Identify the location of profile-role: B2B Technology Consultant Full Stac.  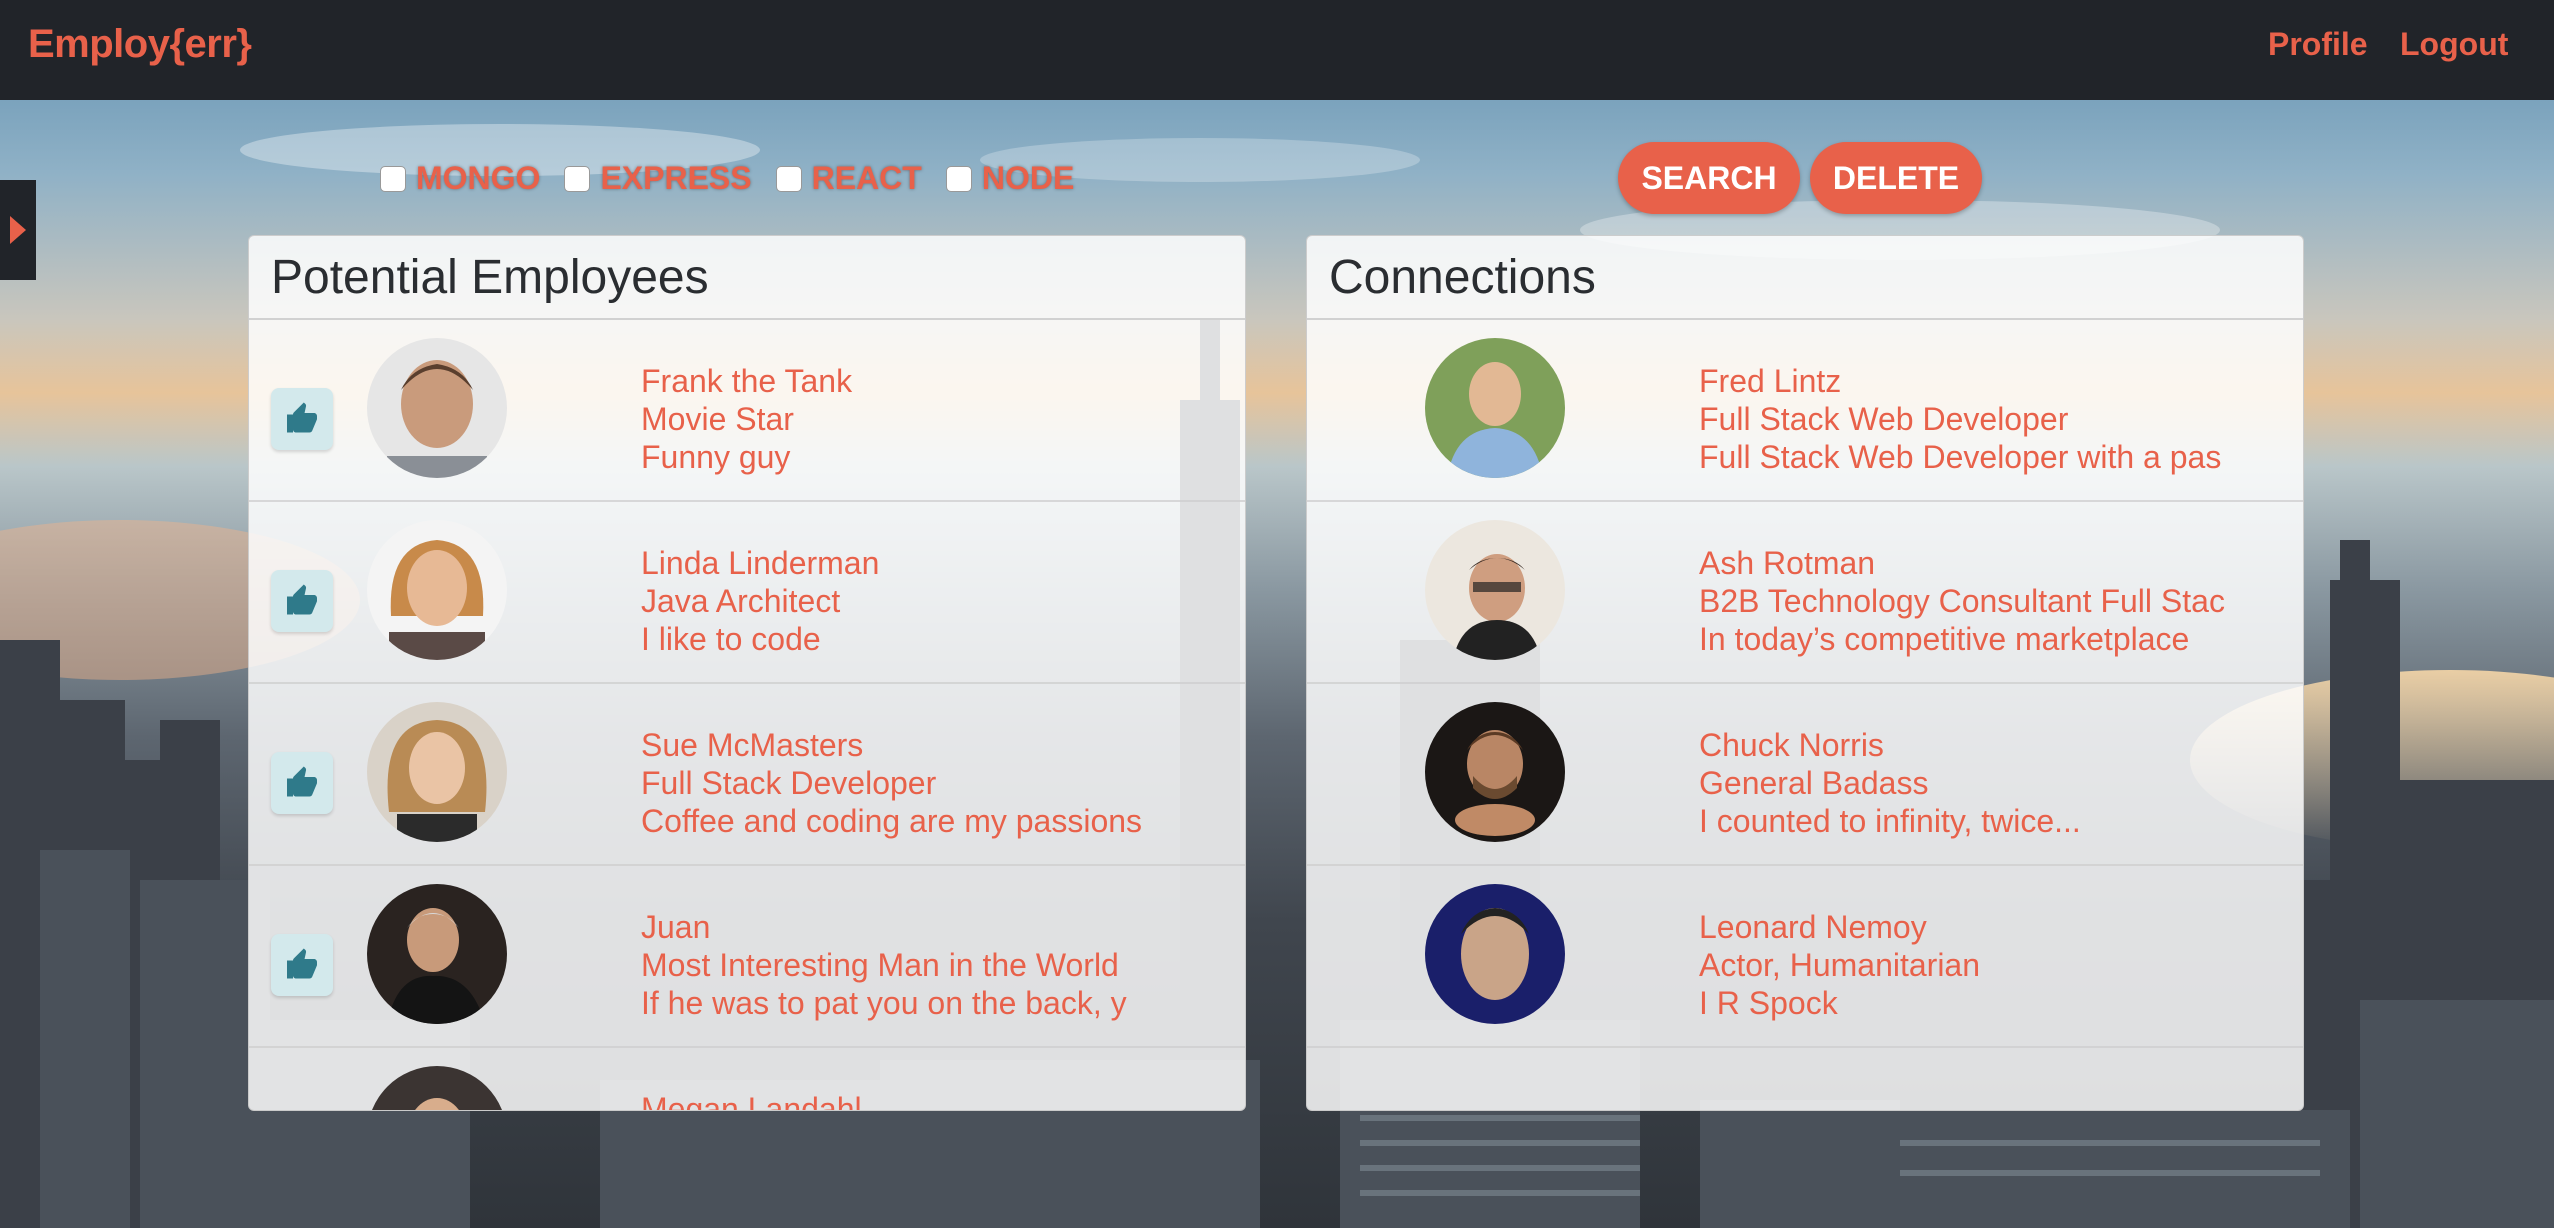
(1962, 601).